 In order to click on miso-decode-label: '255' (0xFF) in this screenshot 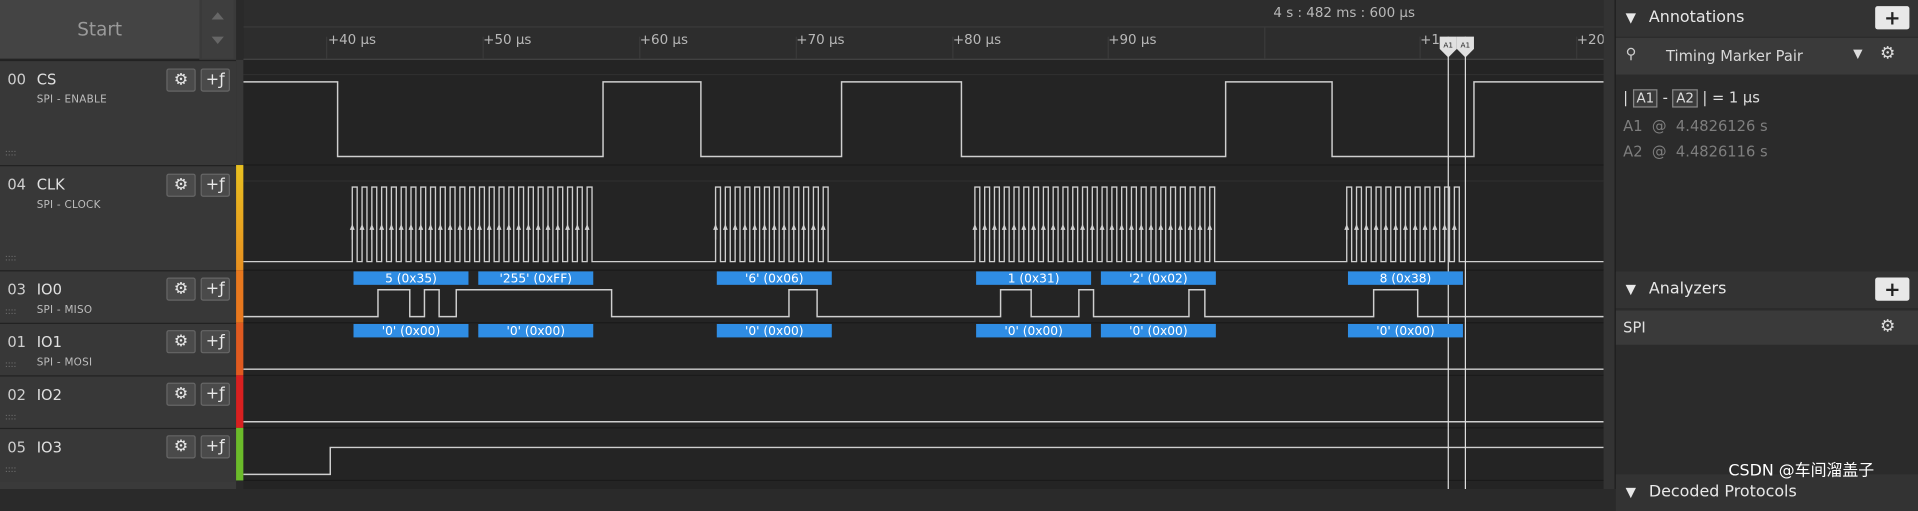, I will do `click(535, 278)`.